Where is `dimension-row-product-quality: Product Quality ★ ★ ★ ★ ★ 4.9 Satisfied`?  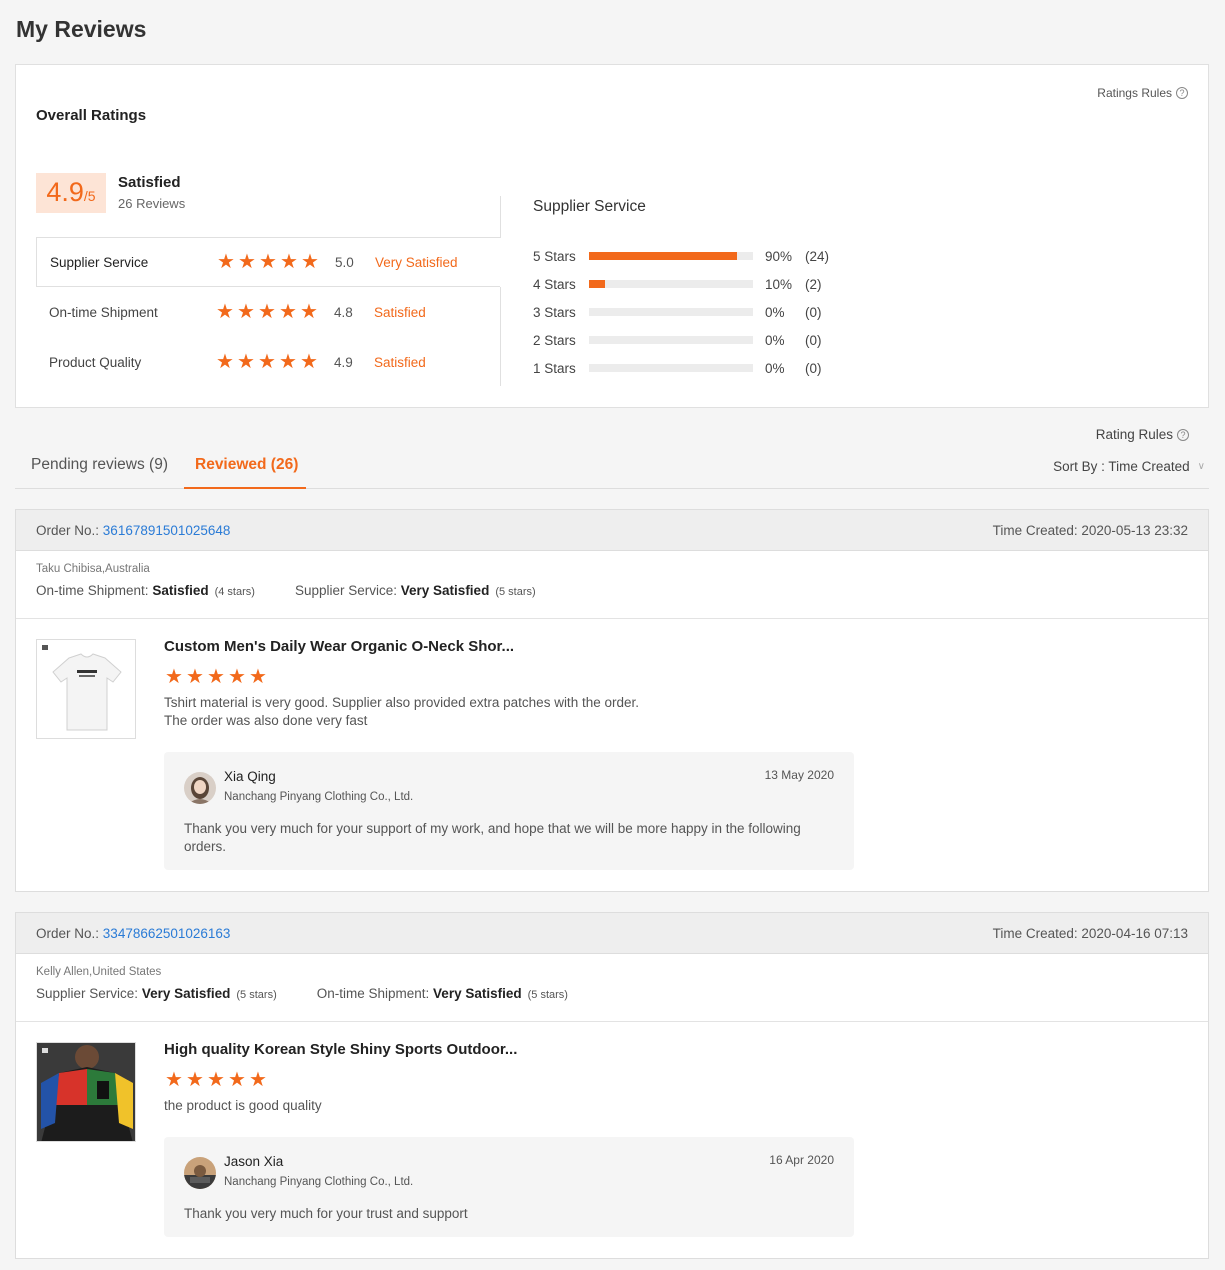
dimension-row-product-quality: Product Quality ★ ★ ★ ★ ★ 4.9 Satisfied is located at coordinates (268, 362).